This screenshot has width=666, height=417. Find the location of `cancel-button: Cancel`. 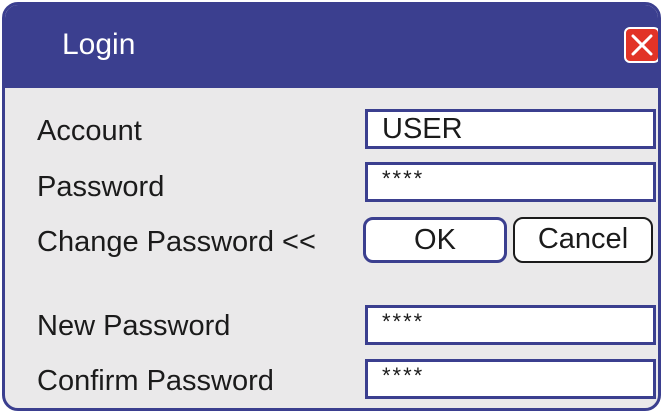

cancel-button: Cancel is located at coordinates (583, 240).